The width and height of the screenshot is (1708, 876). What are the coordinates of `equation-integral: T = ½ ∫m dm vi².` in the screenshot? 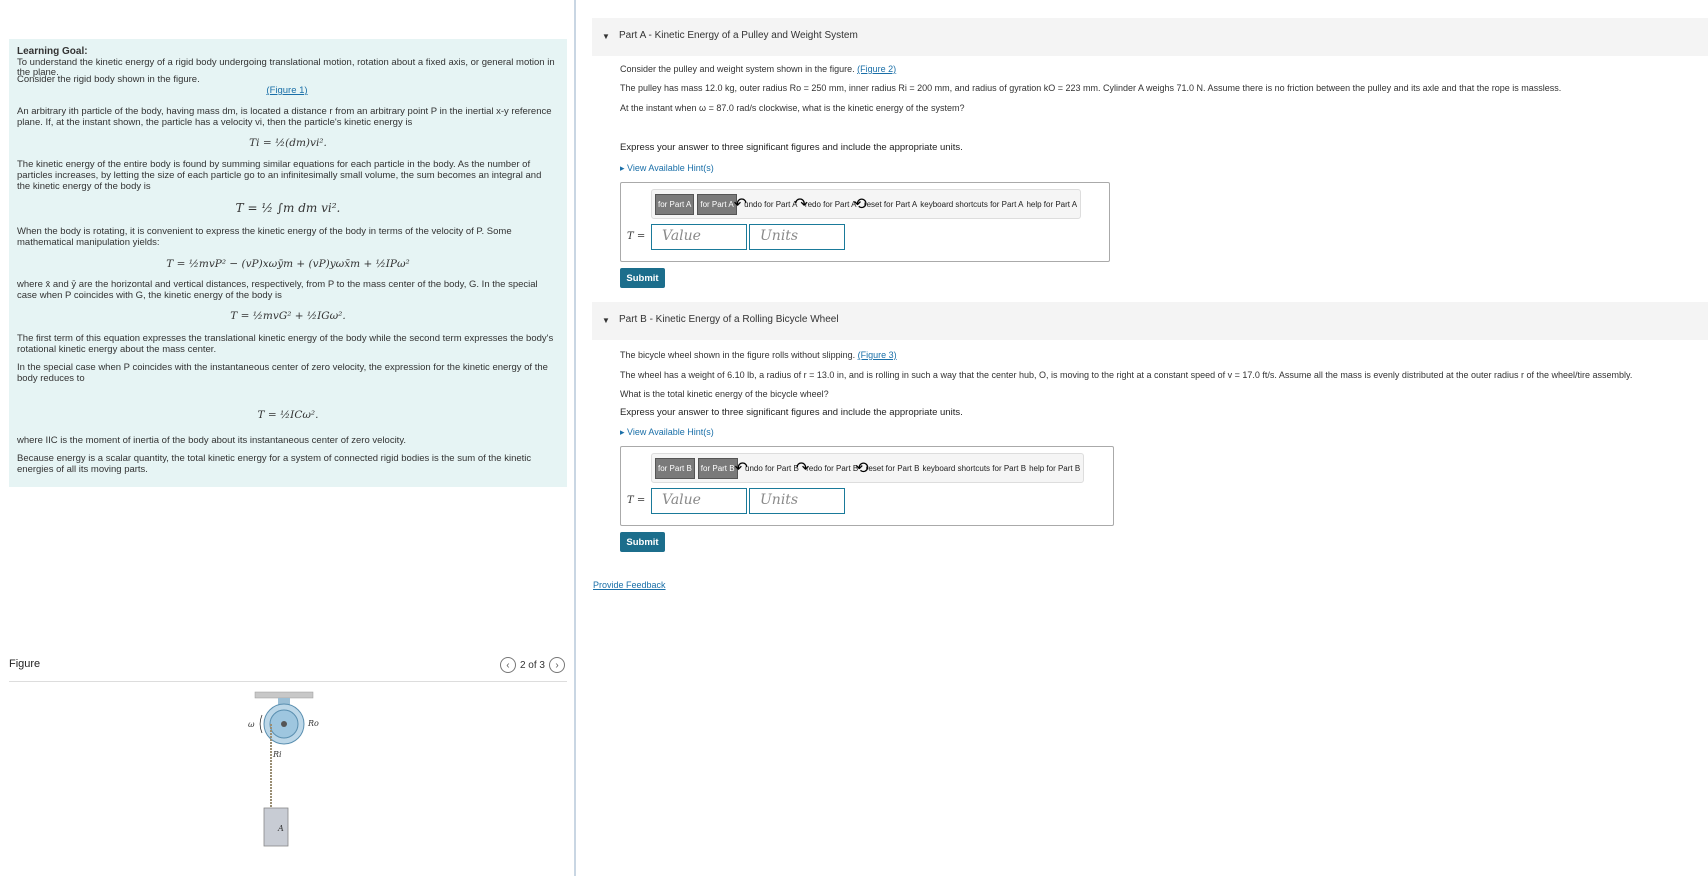 It's located at (288, 208).